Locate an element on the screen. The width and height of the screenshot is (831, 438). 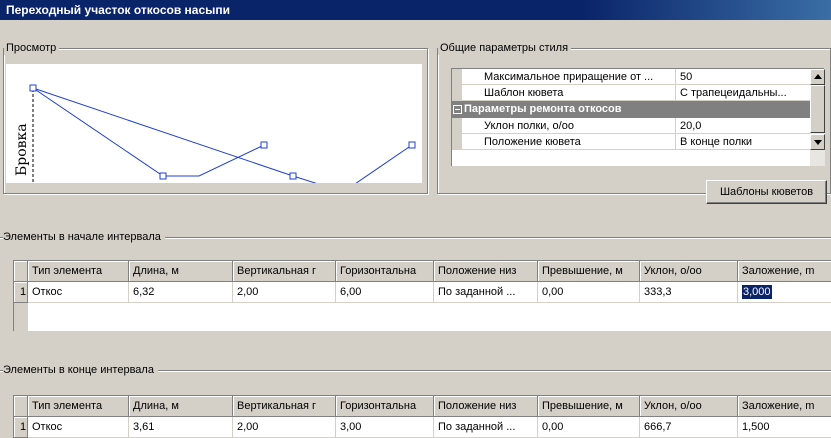
end-elements-label: Элементы в конце интервала is located at coordinates (80, 370).